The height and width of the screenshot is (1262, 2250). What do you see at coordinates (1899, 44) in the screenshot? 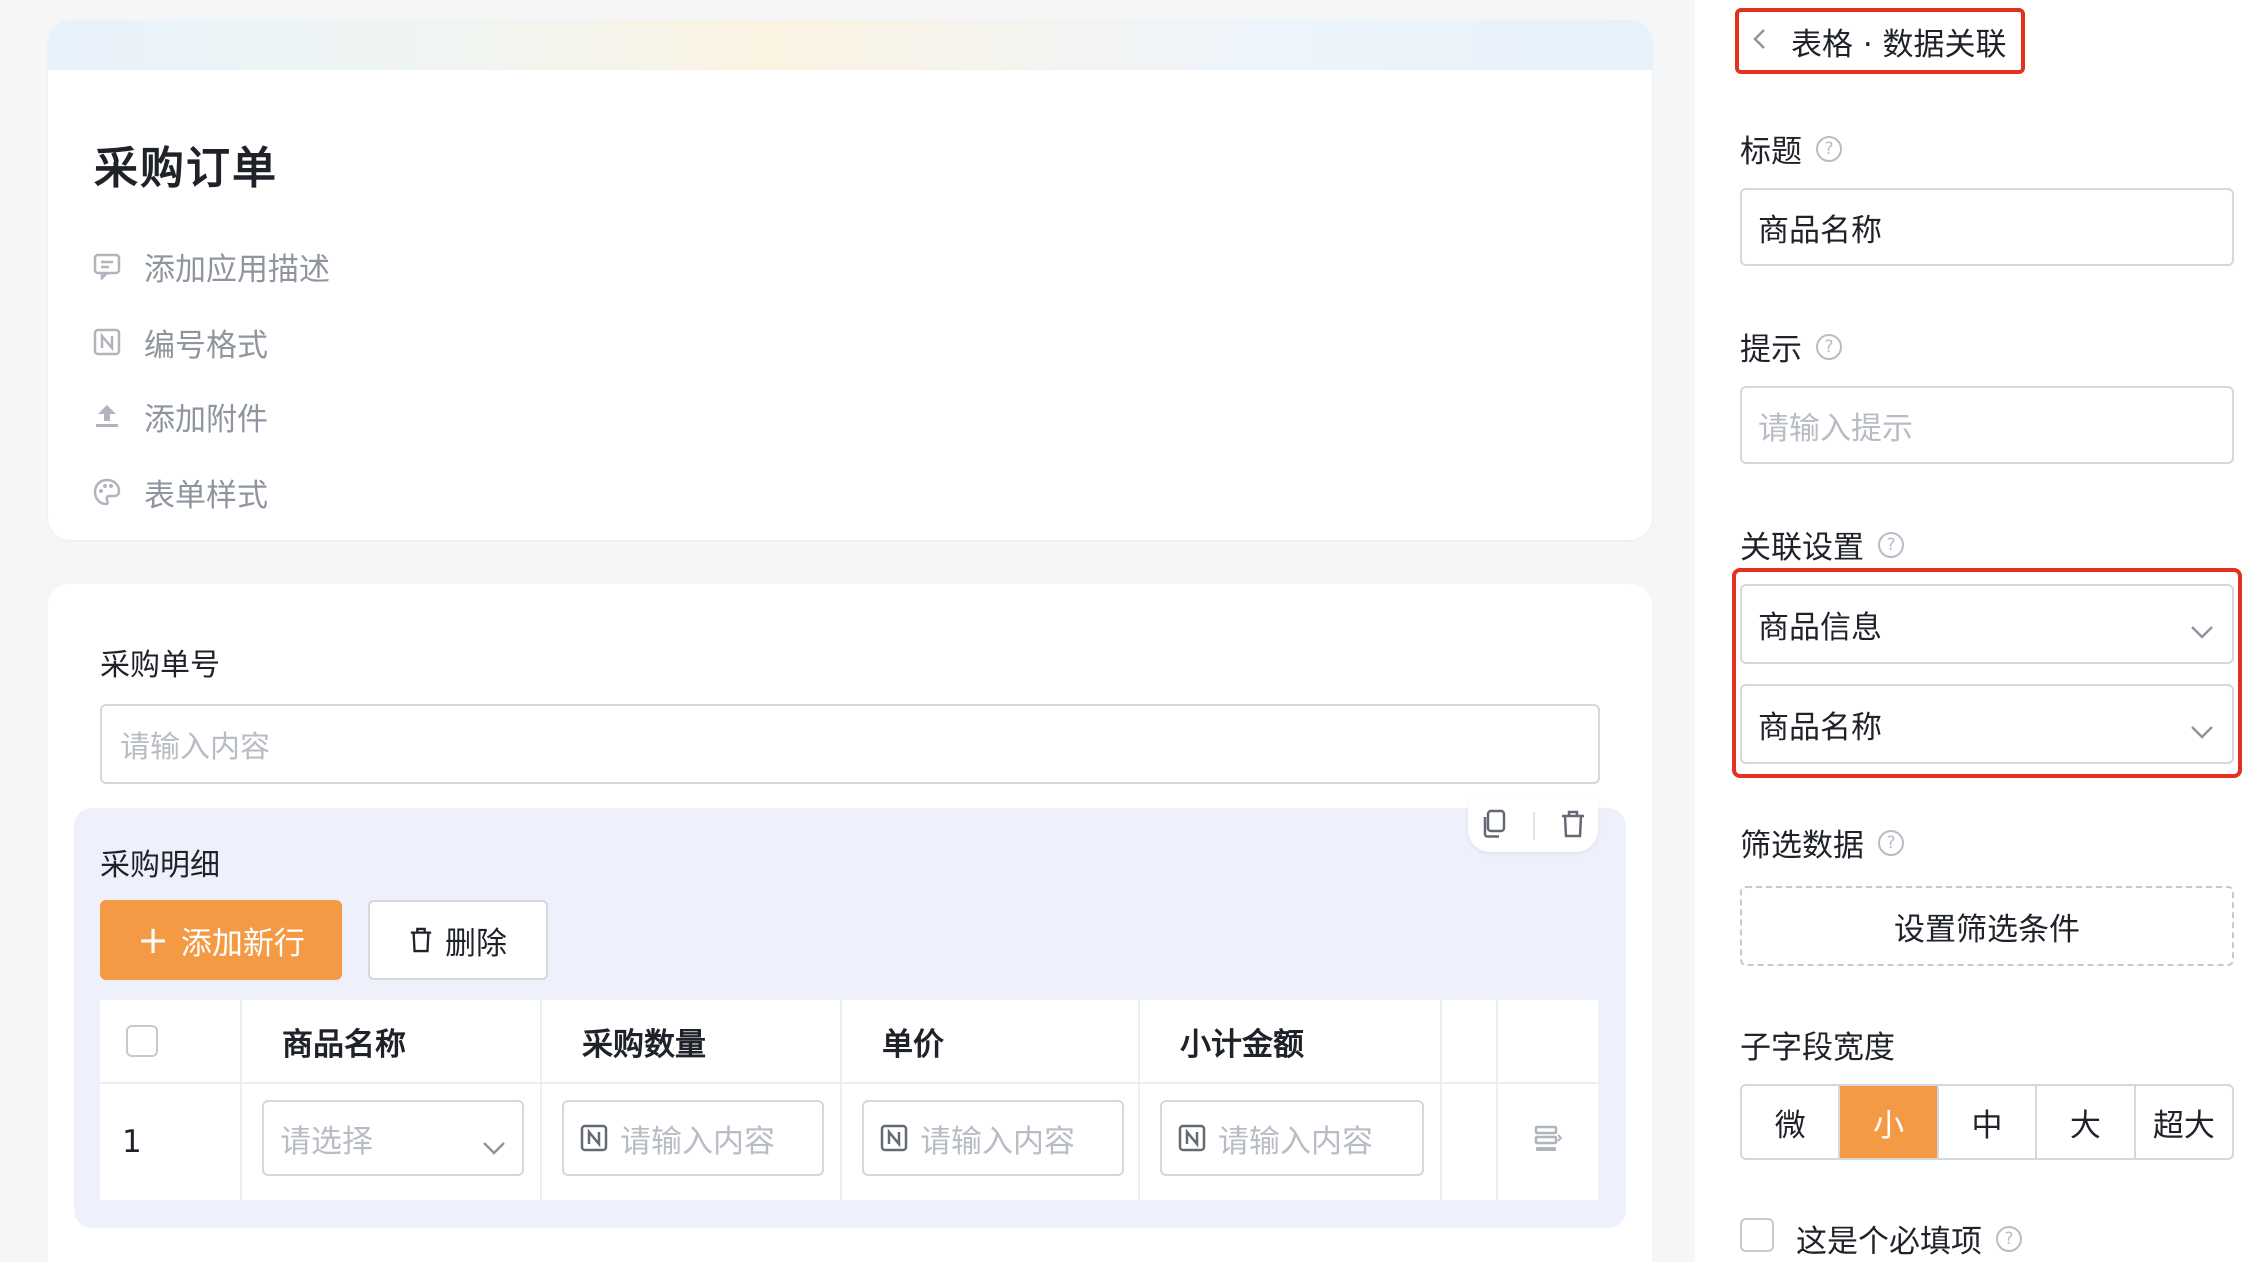
I see `panel-breadcrumb: 表格 · 数据关联` at bounding box center [1899, 44].